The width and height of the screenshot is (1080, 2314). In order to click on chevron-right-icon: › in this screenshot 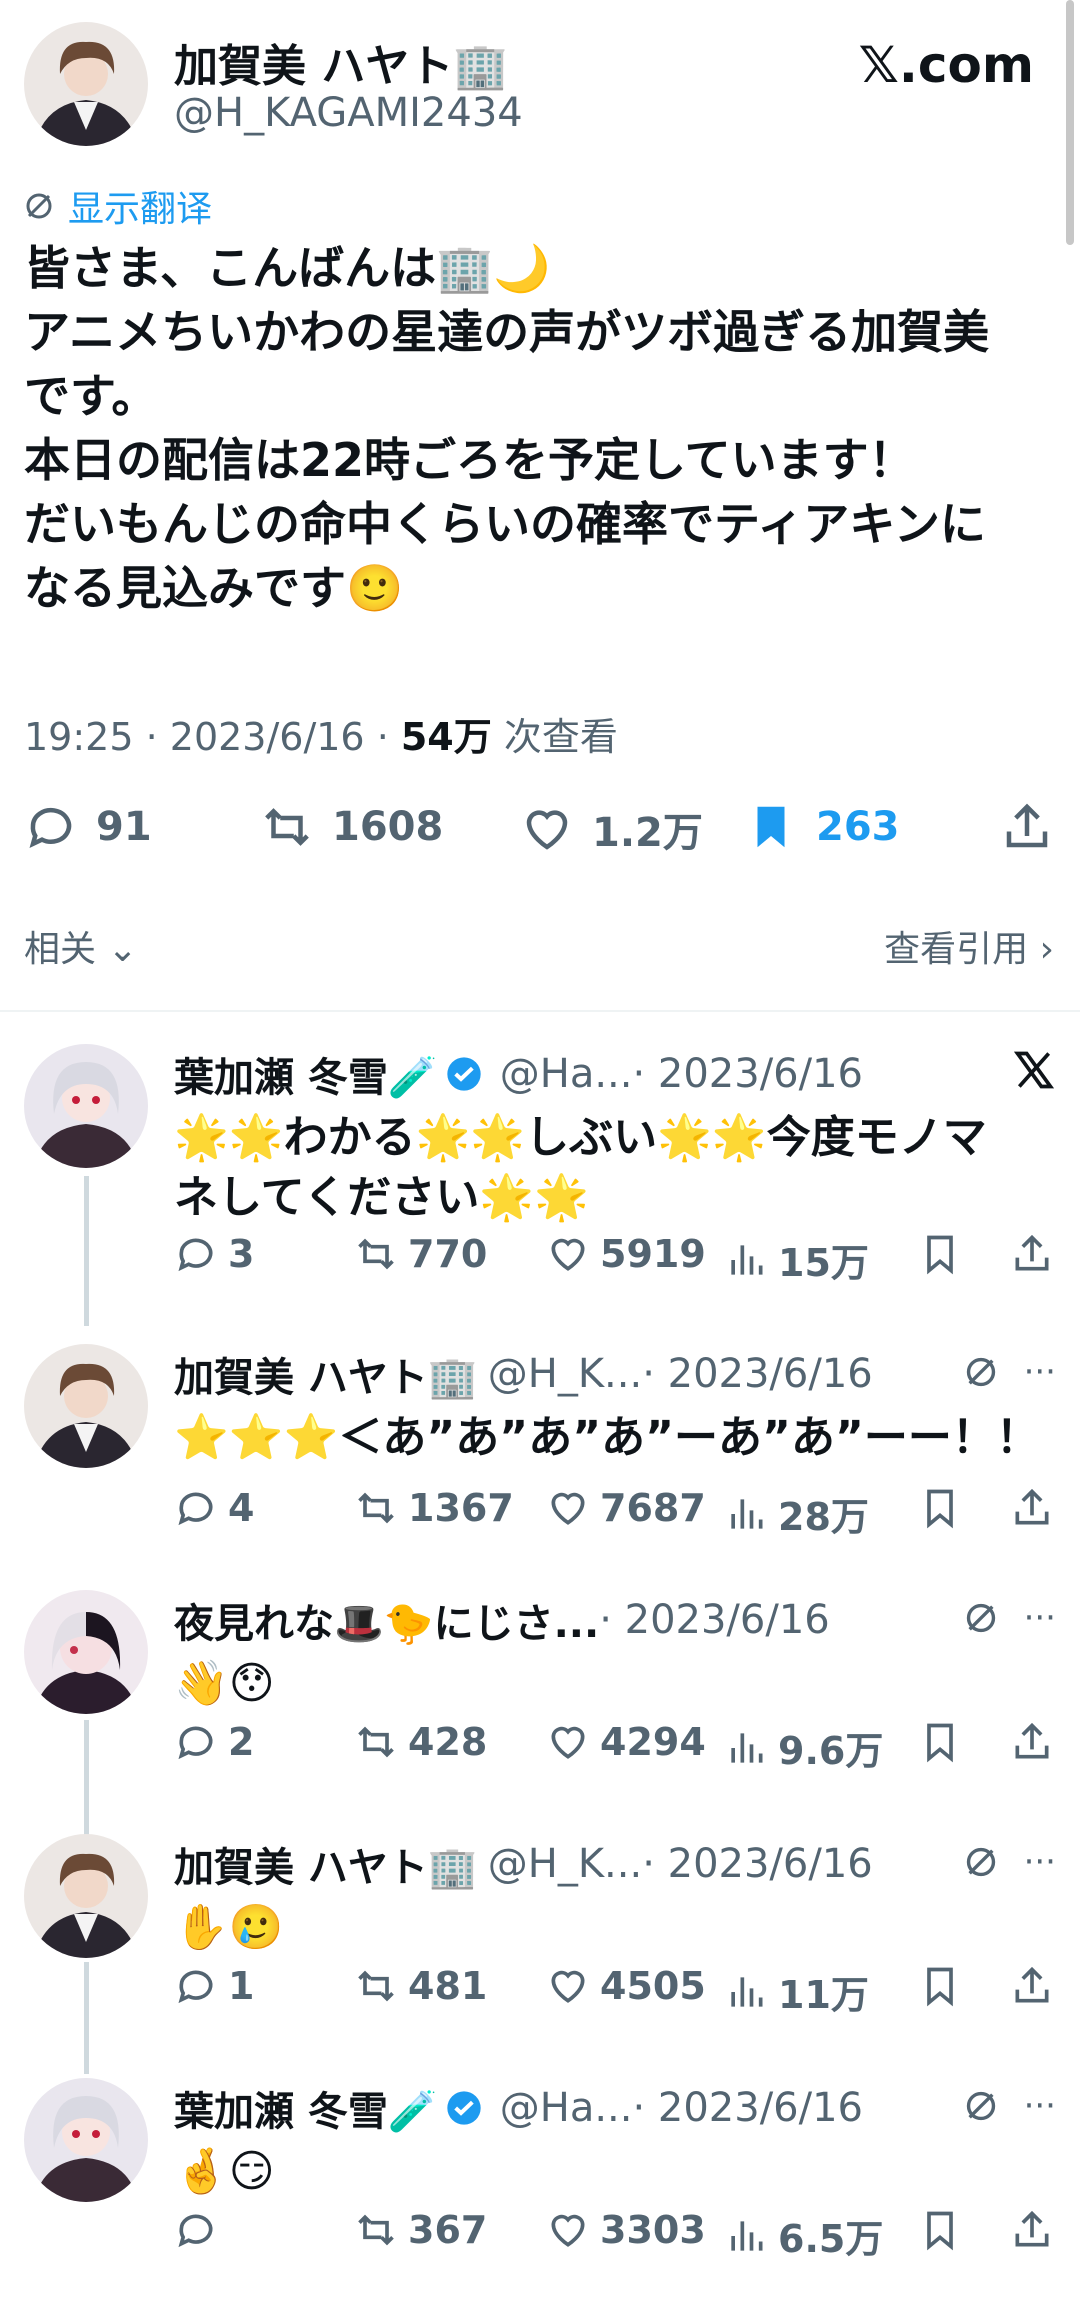, I will do `click(1046, 949)`.